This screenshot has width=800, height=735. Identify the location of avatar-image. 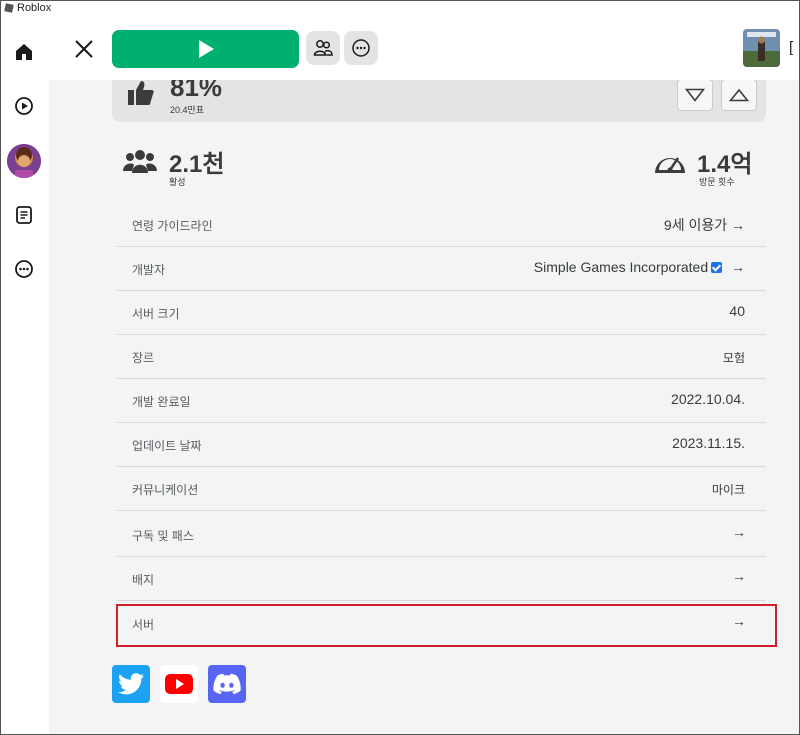
(24, 161).